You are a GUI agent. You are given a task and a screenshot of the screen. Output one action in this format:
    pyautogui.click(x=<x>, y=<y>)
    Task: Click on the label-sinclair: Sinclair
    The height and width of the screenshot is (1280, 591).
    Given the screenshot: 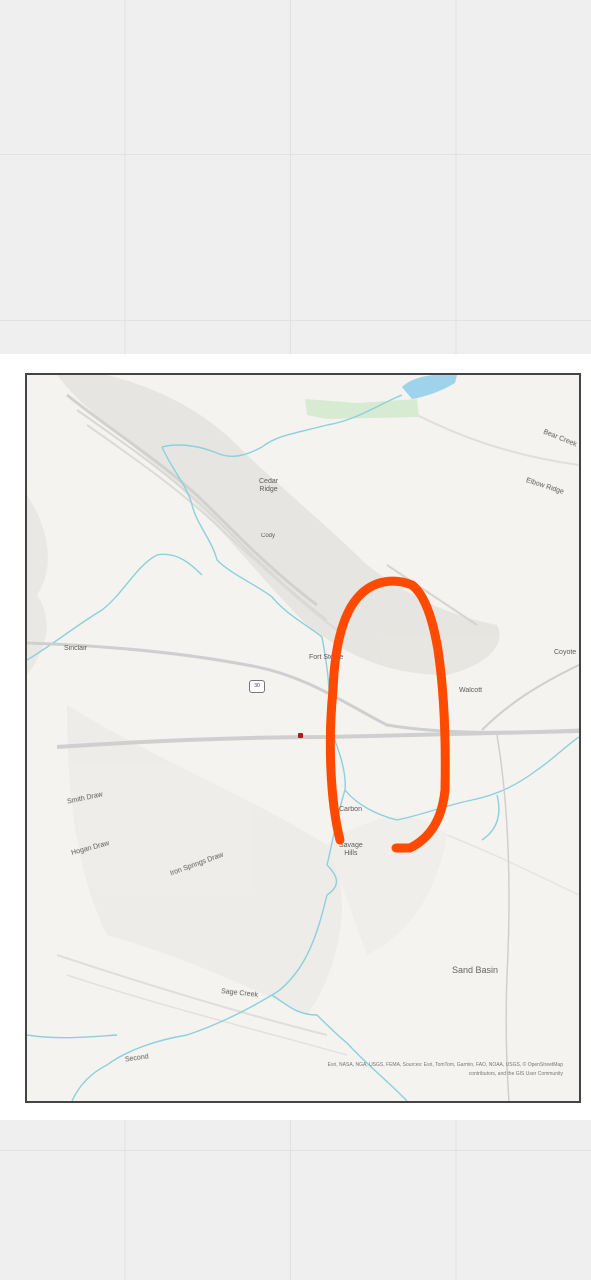 What is the action you would take?
    pyautogui.click(x=75, y=648)
    